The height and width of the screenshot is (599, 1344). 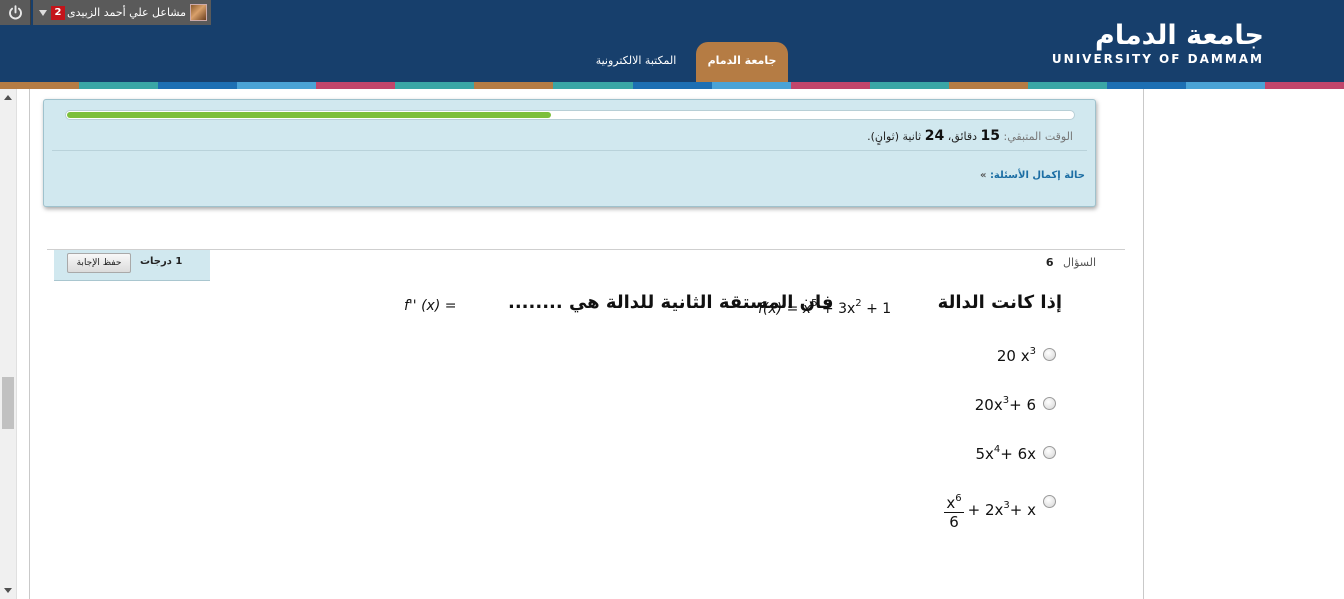 I want to click on progress-fill, so click(x=309, y=115).